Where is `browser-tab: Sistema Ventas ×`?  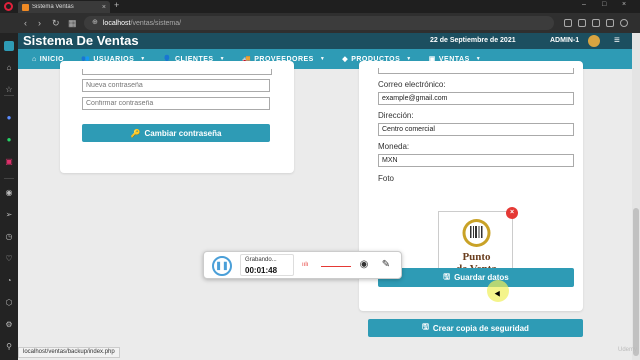
browser-tab: Sistema Ventas × is located at coordinates (64, 7).